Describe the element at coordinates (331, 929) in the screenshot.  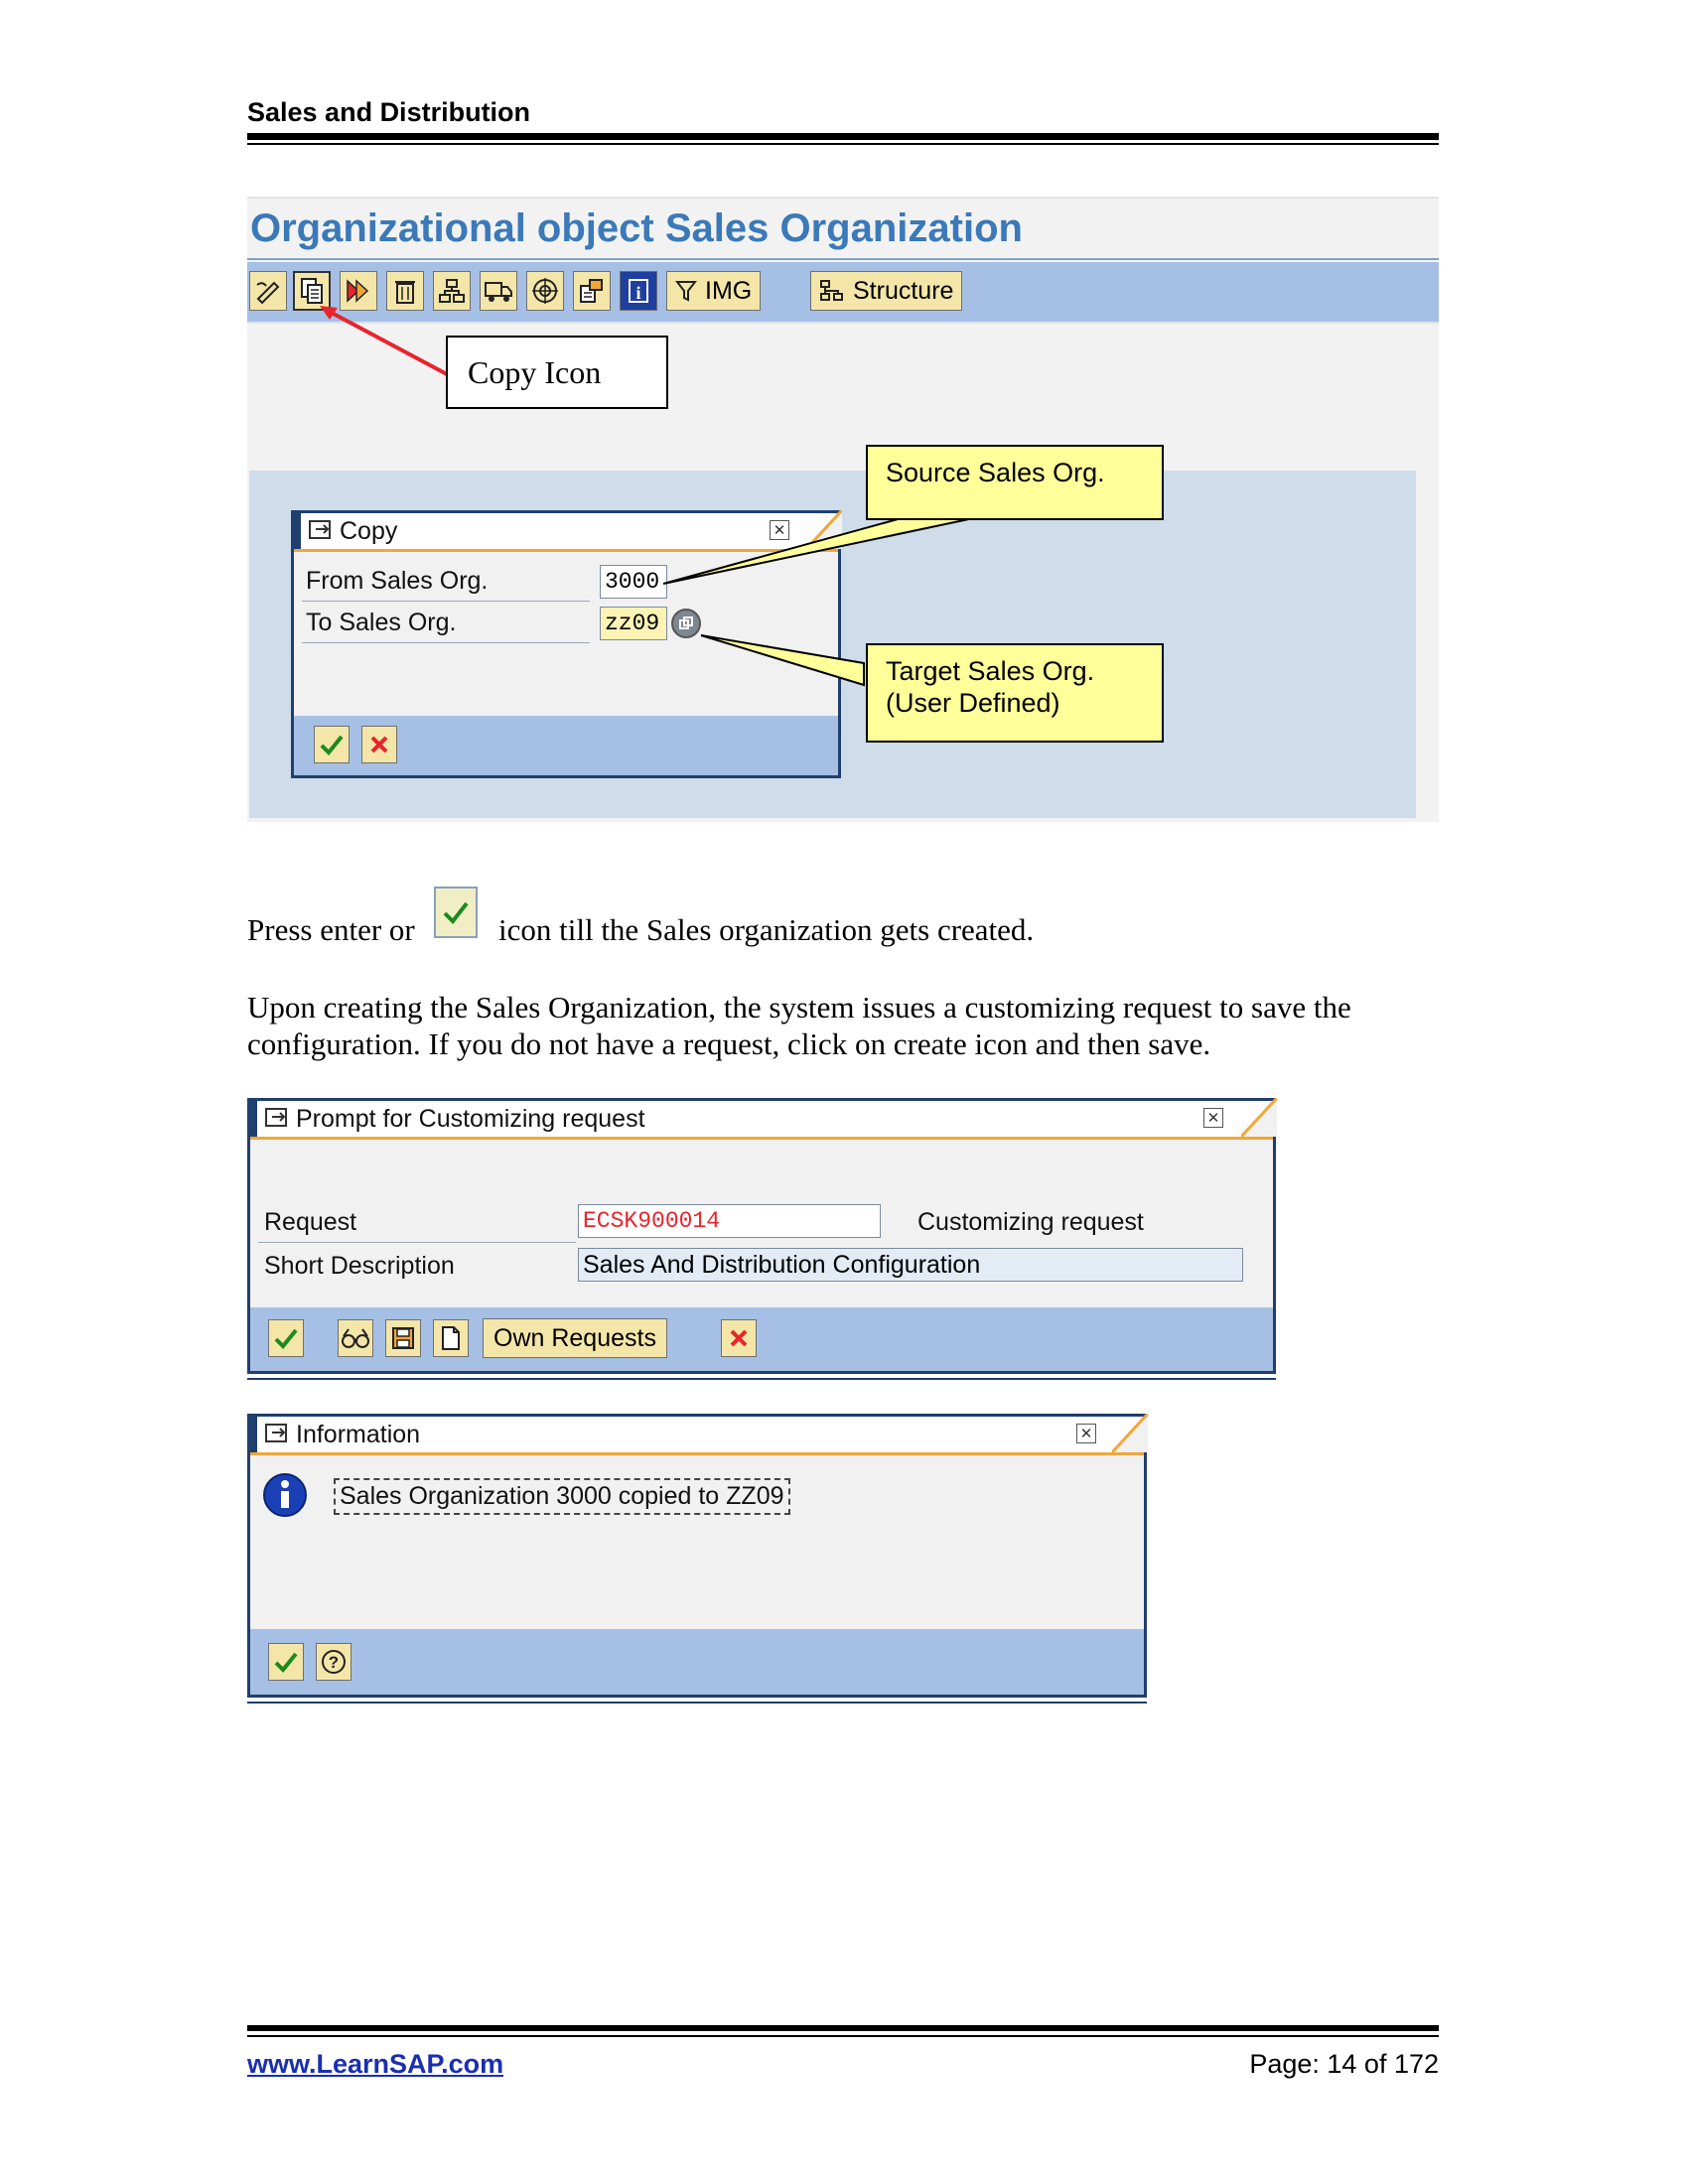
I see `press-enter-text-start: Press enter or` at that location.